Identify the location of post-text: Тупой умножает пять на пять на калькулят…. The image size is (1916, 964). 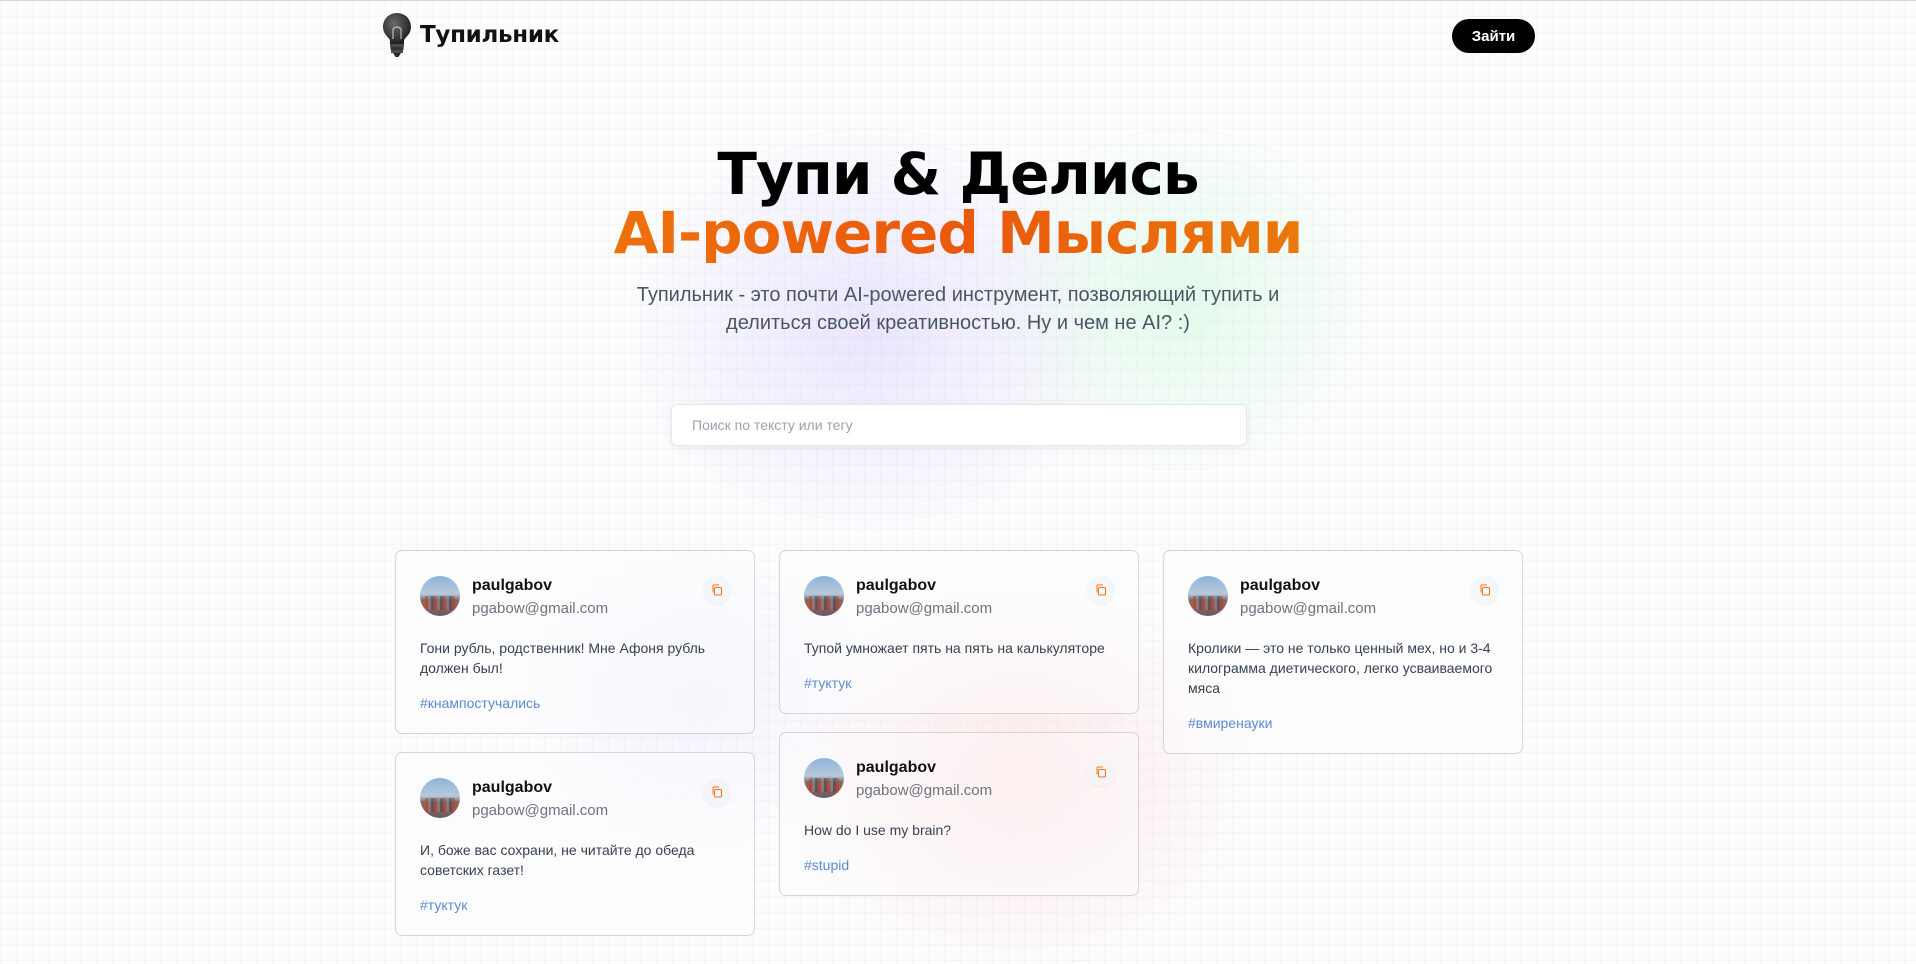
(954, 648).